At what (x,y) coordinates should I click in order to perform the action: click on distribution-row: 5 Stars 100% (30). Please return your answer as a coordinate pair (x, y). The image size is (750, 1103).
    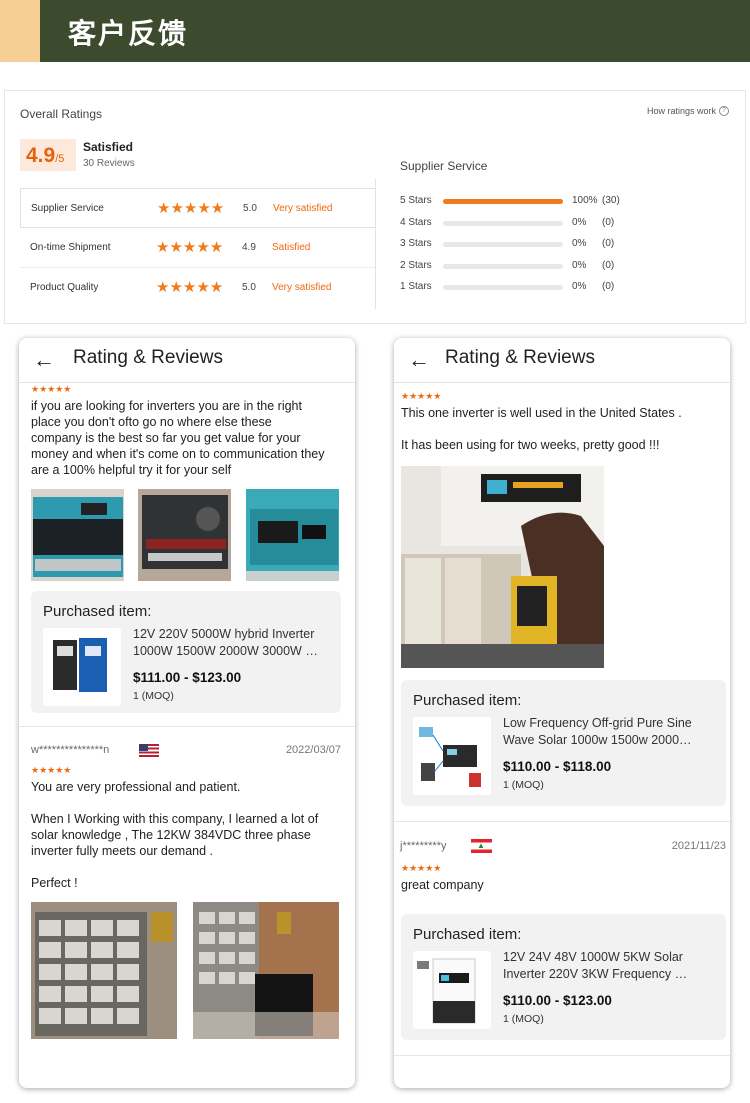
    Looking at the image, I should click on (565, 204).